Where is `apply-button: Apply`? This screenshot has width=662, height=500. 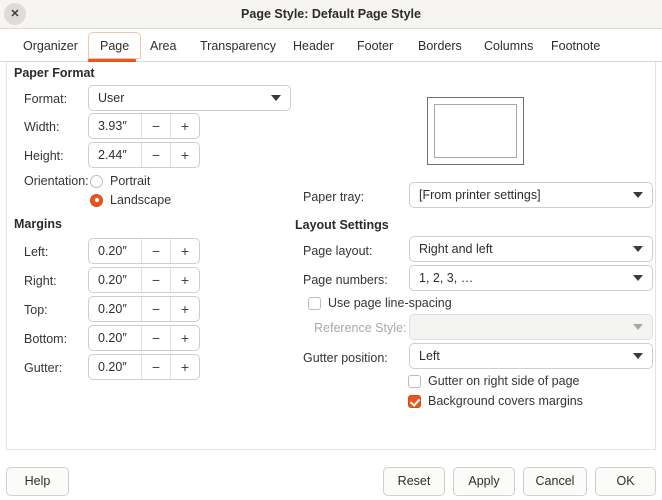 apply-button: Apply is located at coordinates (484, 481).